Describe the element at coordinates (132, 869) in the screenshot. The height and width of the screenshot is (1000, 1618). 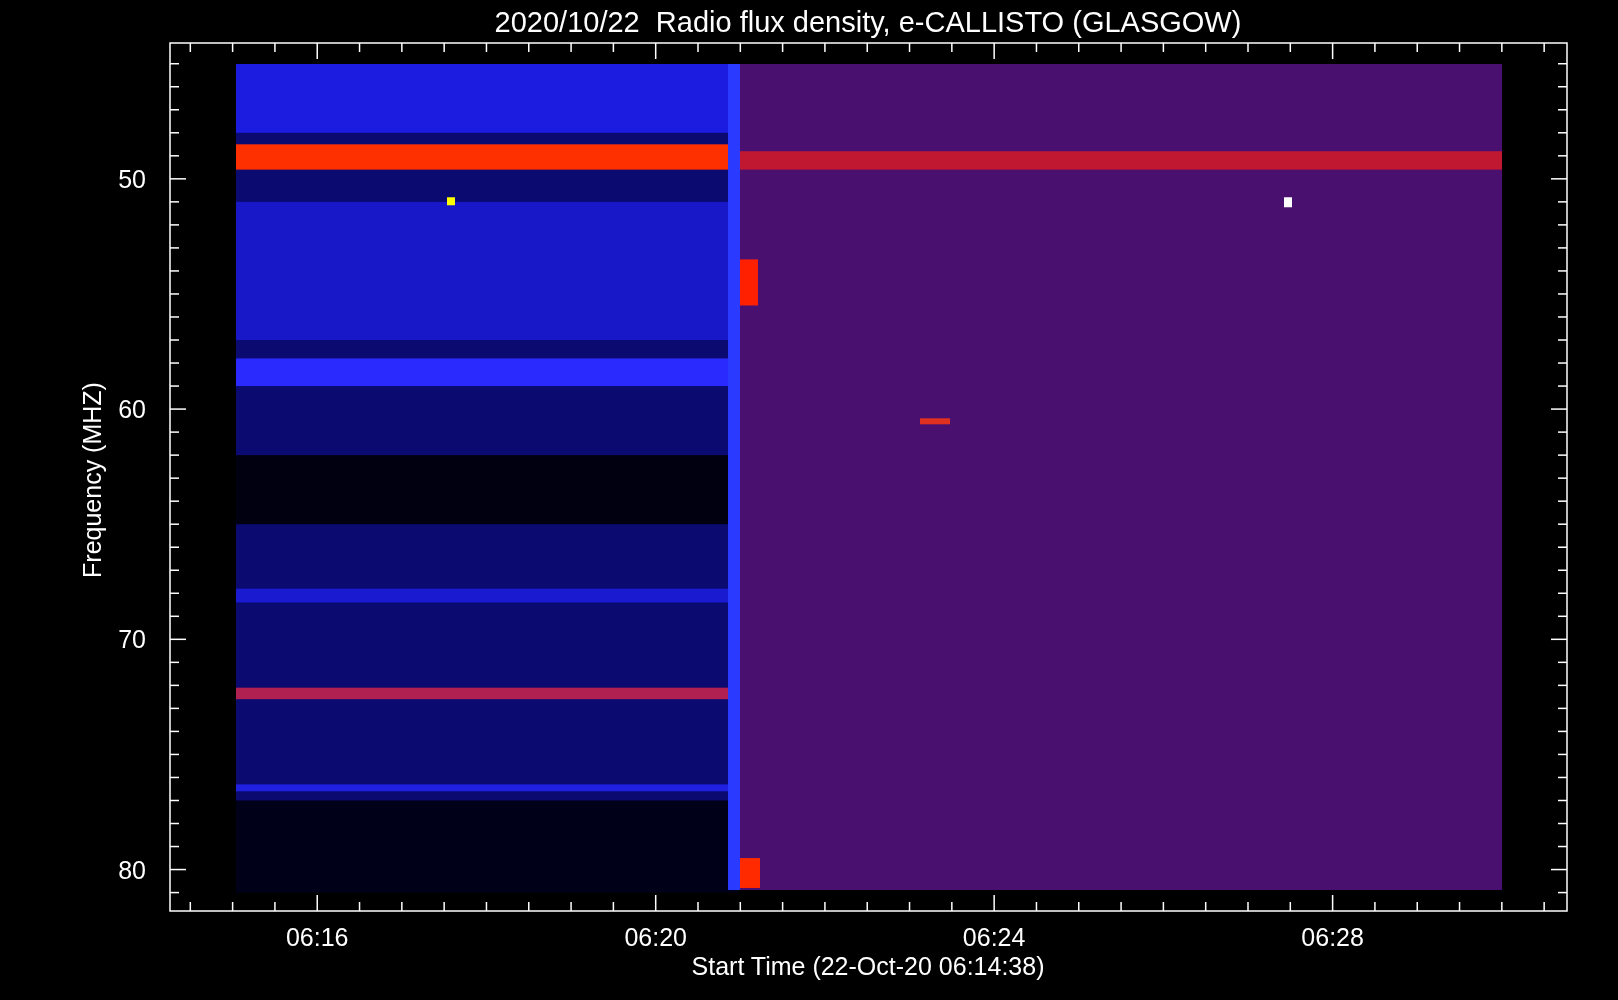
I see `y-tick-label: 80` at that location.